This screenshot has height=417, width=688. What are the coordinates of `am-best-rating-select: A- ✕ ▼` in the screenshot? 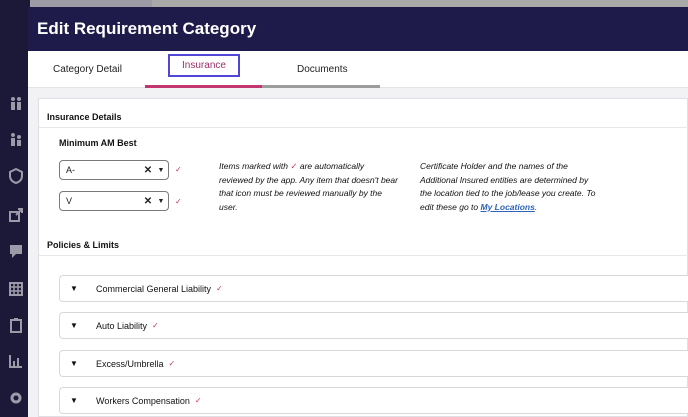 It's located at (114, 170).